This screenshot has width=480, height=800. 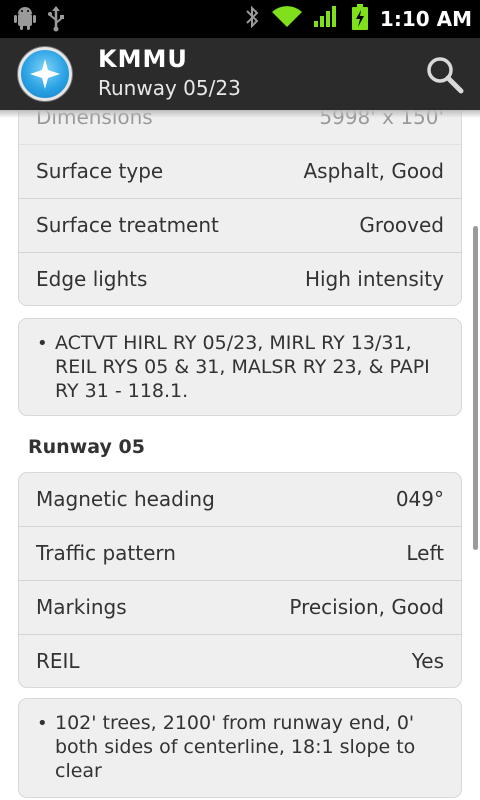 I want to click on battery-charging-icon, so click(x=359, y=19).